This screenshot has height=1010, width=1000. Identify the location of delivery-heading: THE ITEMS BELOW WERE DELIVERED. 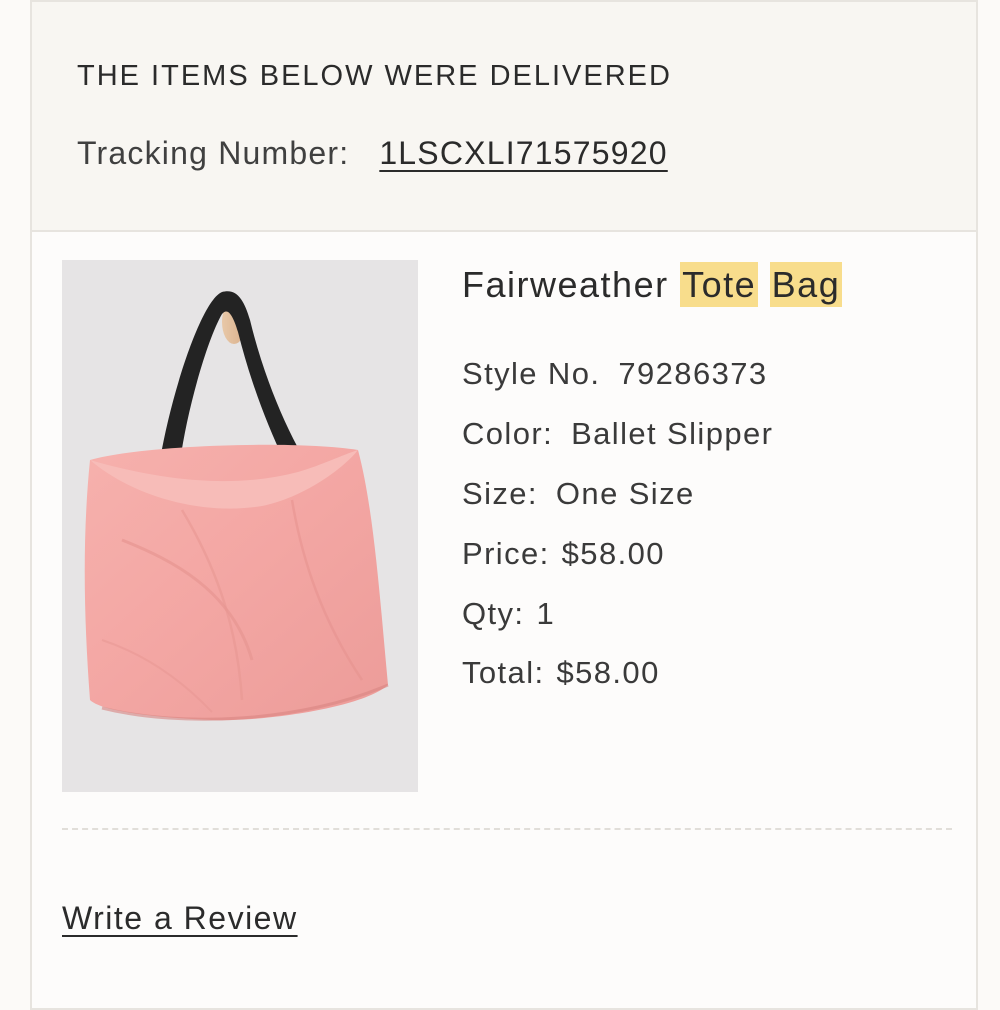
(374, 76).